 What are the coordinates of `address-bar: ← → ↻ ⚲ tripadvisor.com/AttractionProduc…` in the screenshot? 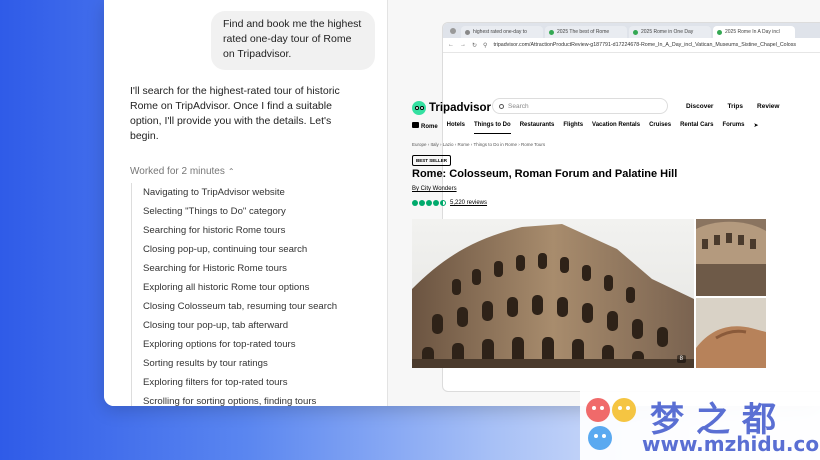 It's located at (631, 45).